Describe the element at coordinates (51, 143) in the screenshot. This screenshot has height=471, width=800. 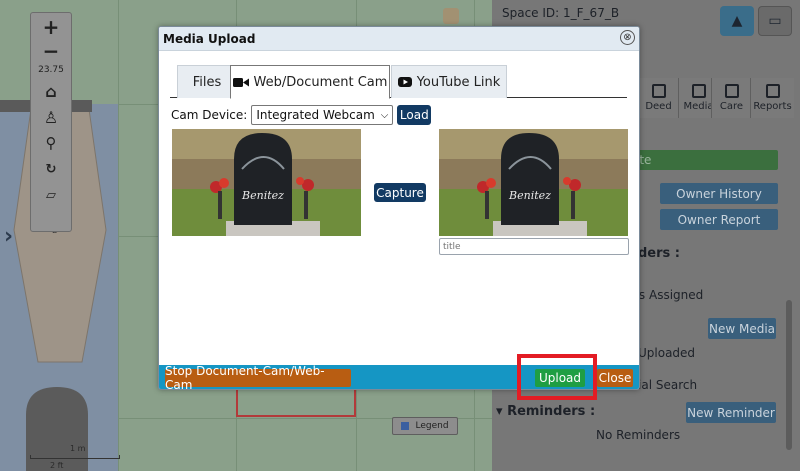
I see `zoom-search-icon: ⚲` at that location.